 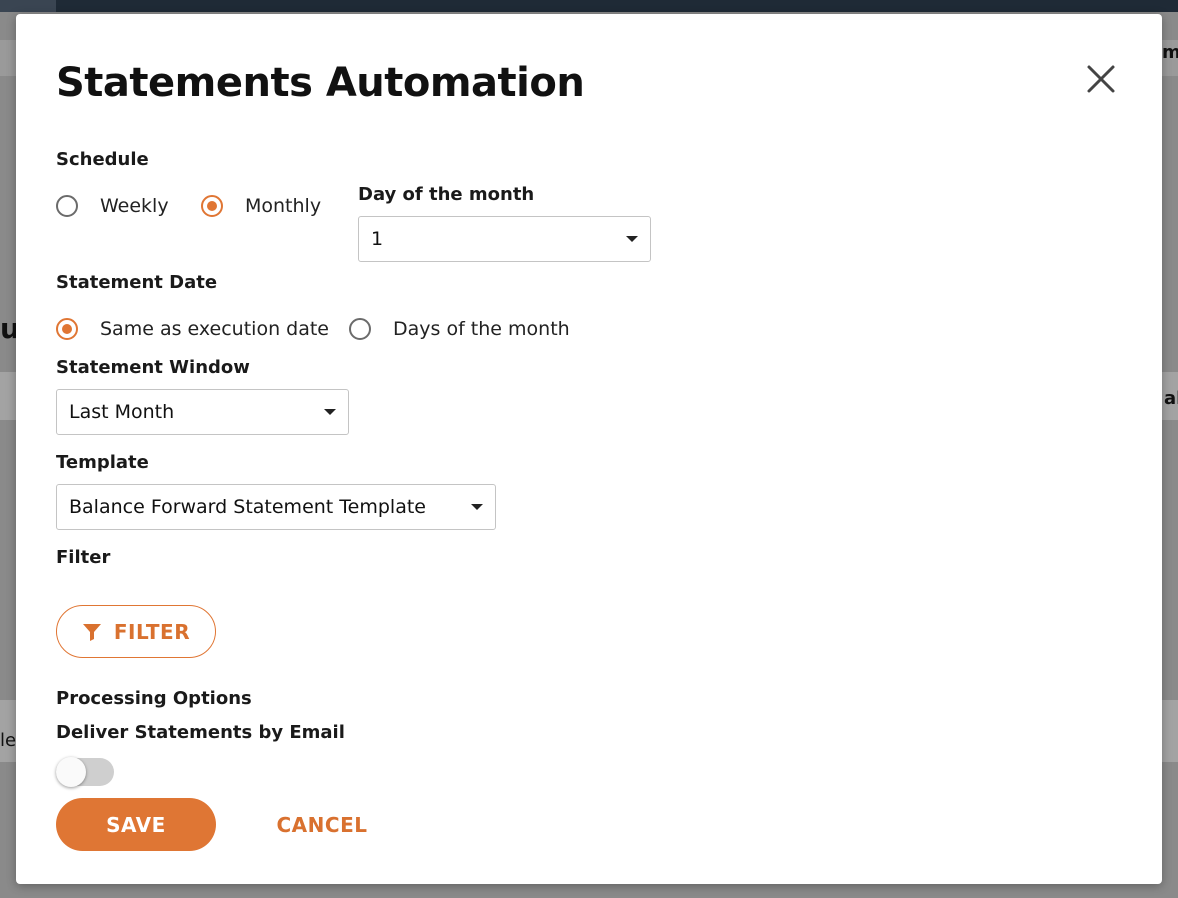 I want to click on statement-window-label: Statement Window, so click(x=153, y=367).